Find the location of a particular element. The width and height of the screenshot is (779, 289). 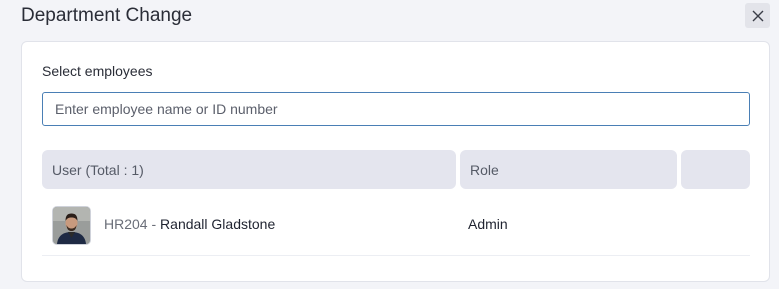

dialog-header: Department Change is located at coordinates (389, 17).